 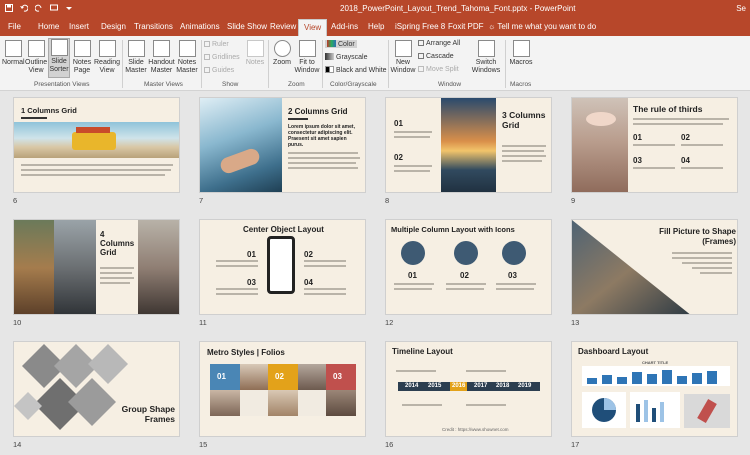 I want to click on slide-thumbnail-17: Dashboard Layout CHART TITLE, so click(x=654, y=389).